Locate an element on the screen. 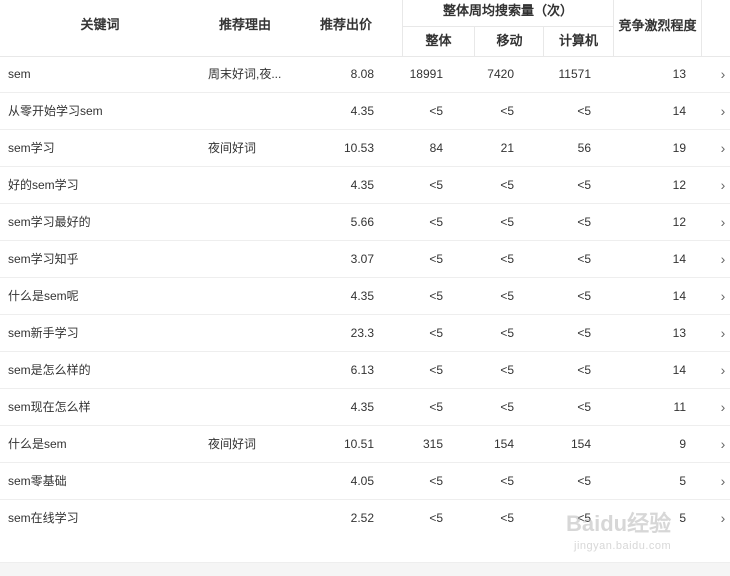 The height and width of the screenshot is (576, 730). table-row: sem零基础 4.05 <5 <5 <5 5 › is located at coordinates (365, 481).